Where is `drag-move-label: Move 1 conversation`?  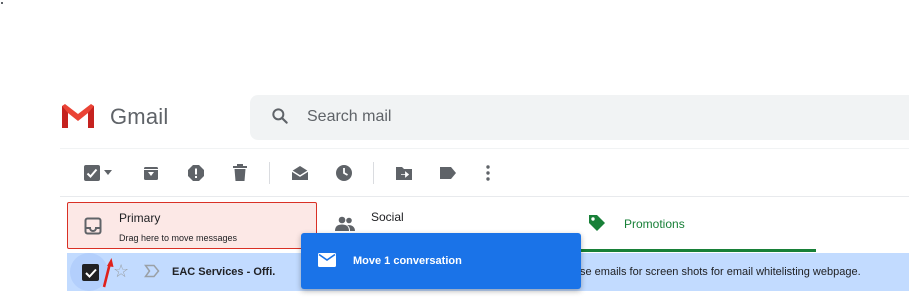 drag-move-label: Move 1 conversation is located at coordinates (407, 261).